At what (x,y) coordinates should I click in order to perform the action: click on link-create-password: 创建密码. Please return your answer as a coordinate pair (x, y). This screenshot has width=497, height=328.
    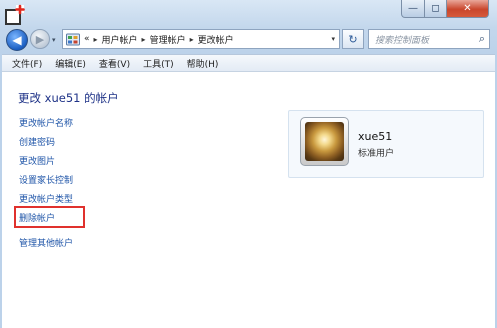
    Looking at the image, I should click on (37, 141).